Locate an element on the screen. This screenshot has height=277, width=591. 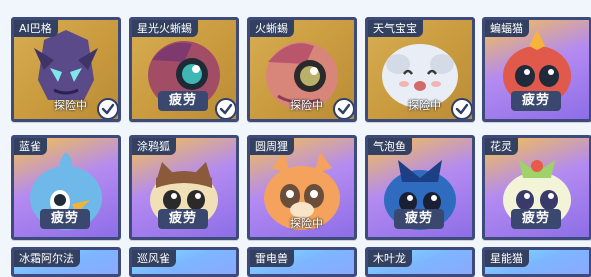
pet-card: 星能猫 is located at coordinates (536, 262).